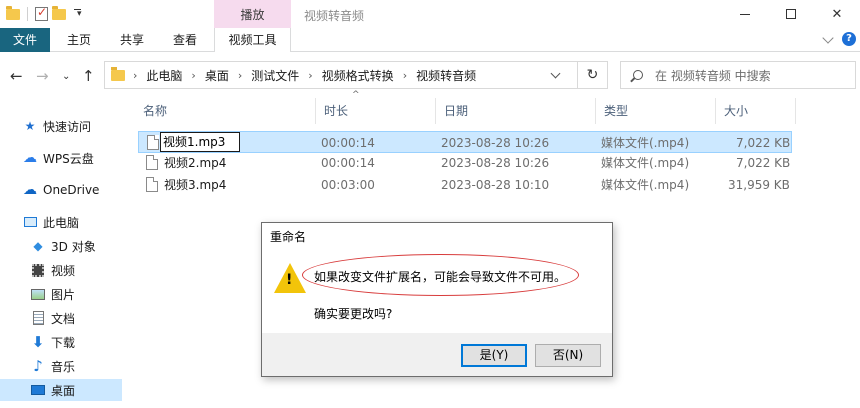 Image resolution: width=860 pixels, height=408 pixels. What do you see at coordinates (132, 40) in the screenshot?
I see `tab-share: 共享` at bounding box center [132, 40].